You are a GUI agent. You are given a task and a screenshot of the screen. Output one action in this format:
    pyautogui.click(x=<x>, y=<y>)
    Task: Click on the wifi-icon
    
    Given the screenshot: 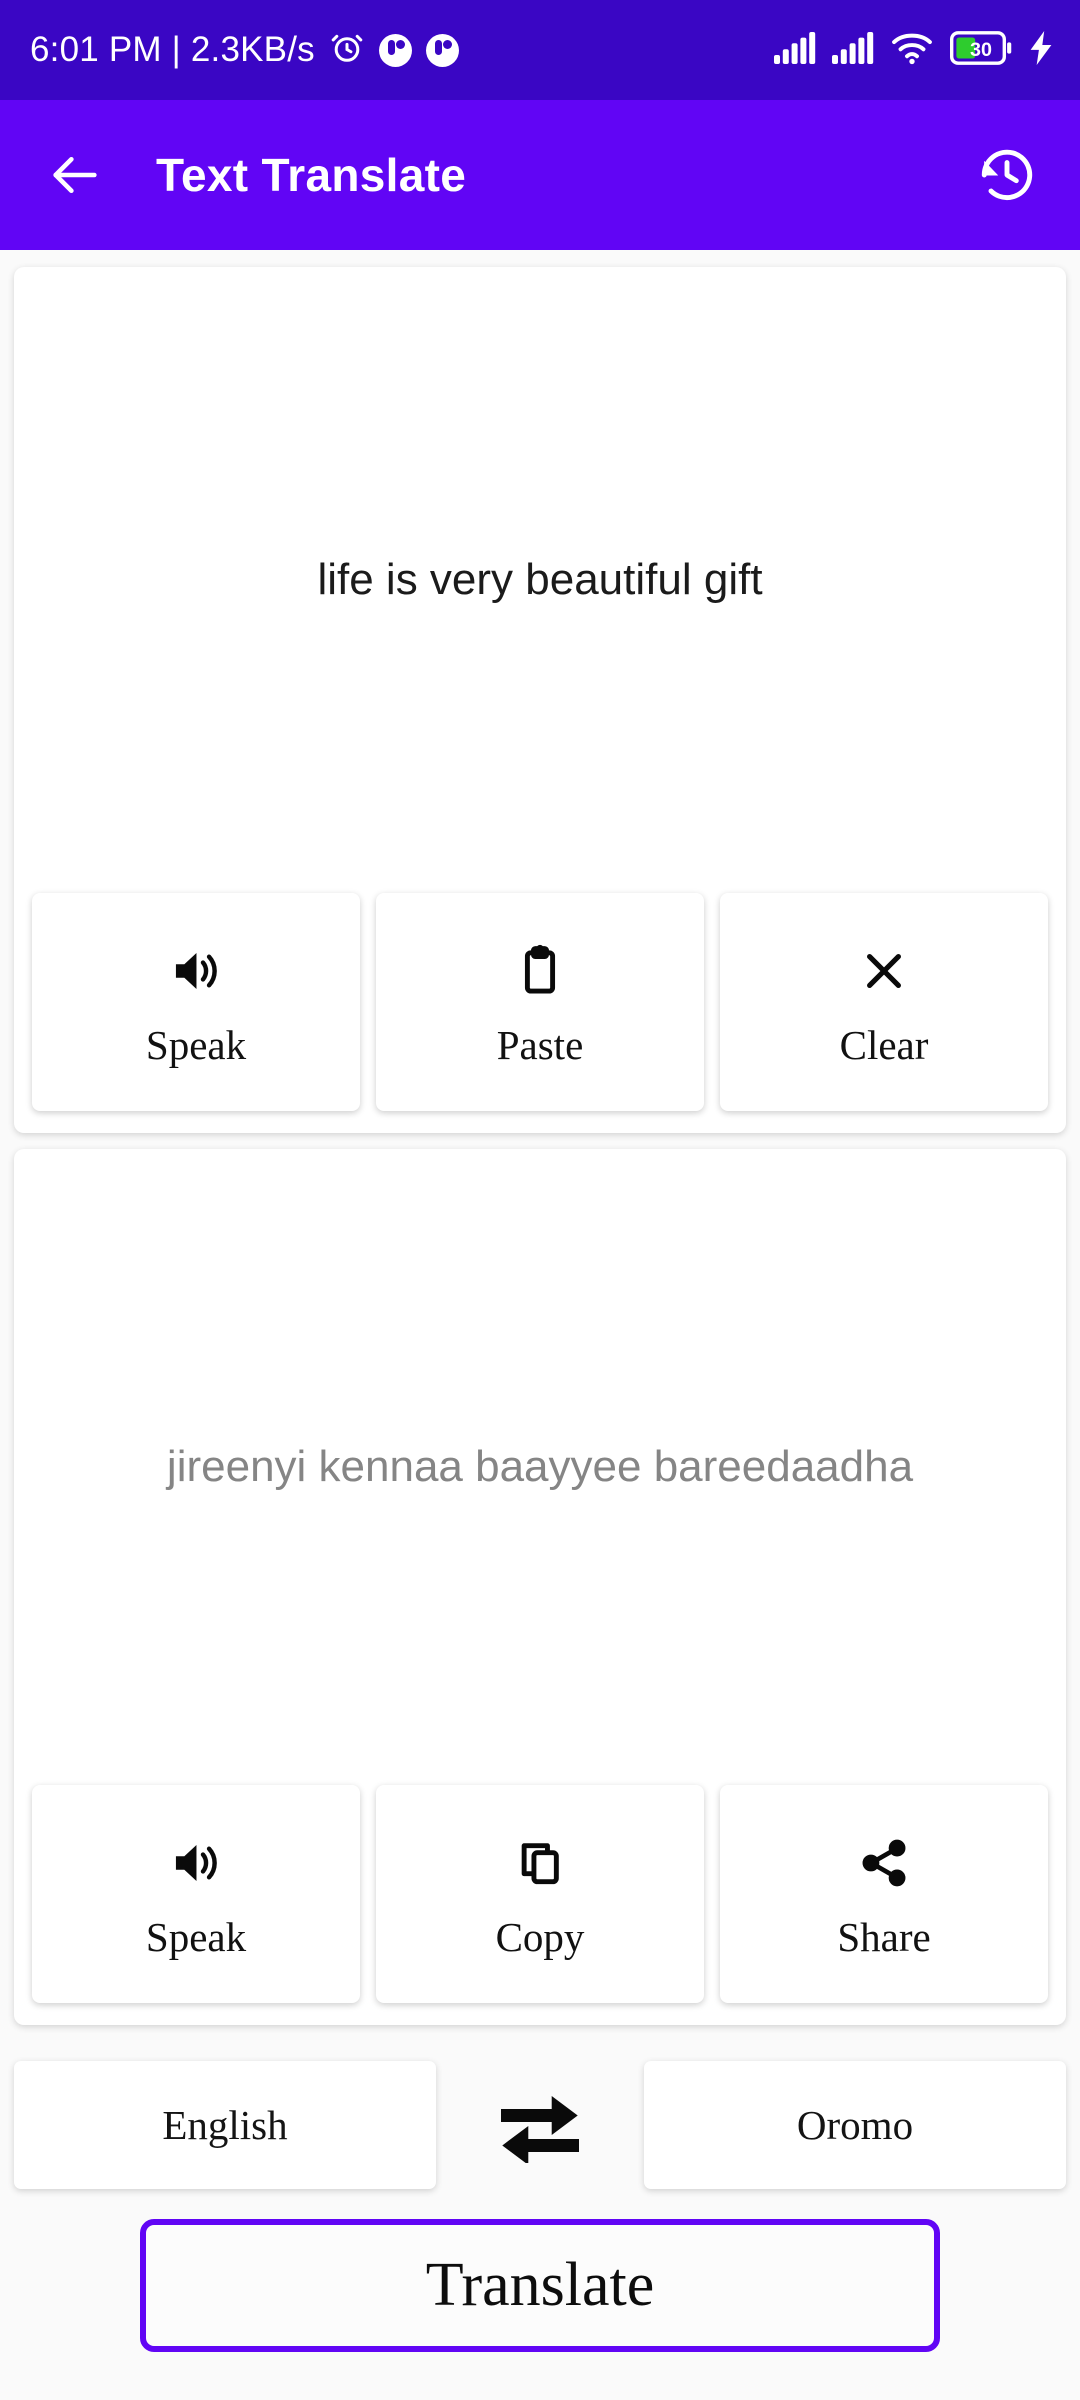 What is the action you would take?
    pyautogui.click(x=912, y=50)
    